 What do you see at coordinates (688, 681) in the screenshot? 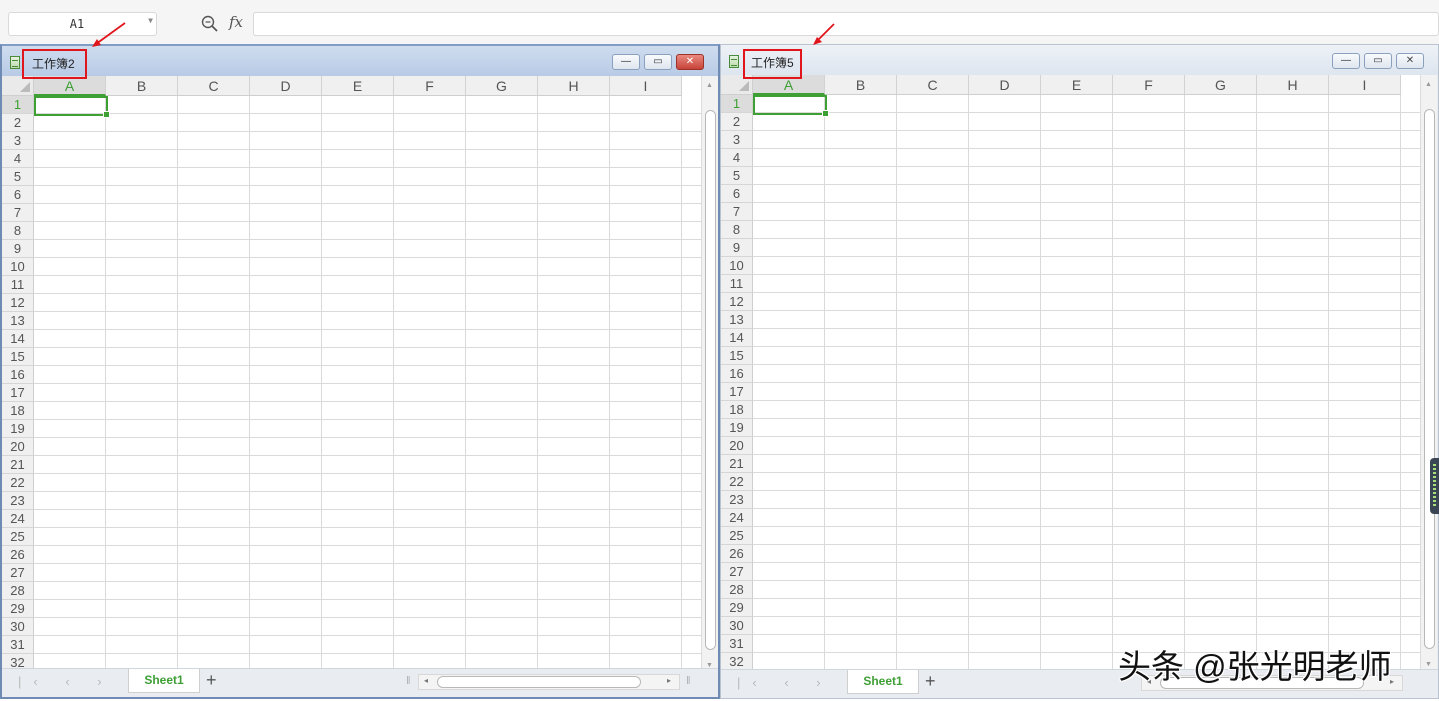
I see `split-handle-icon: ‖` at bounding box center [688, 681].